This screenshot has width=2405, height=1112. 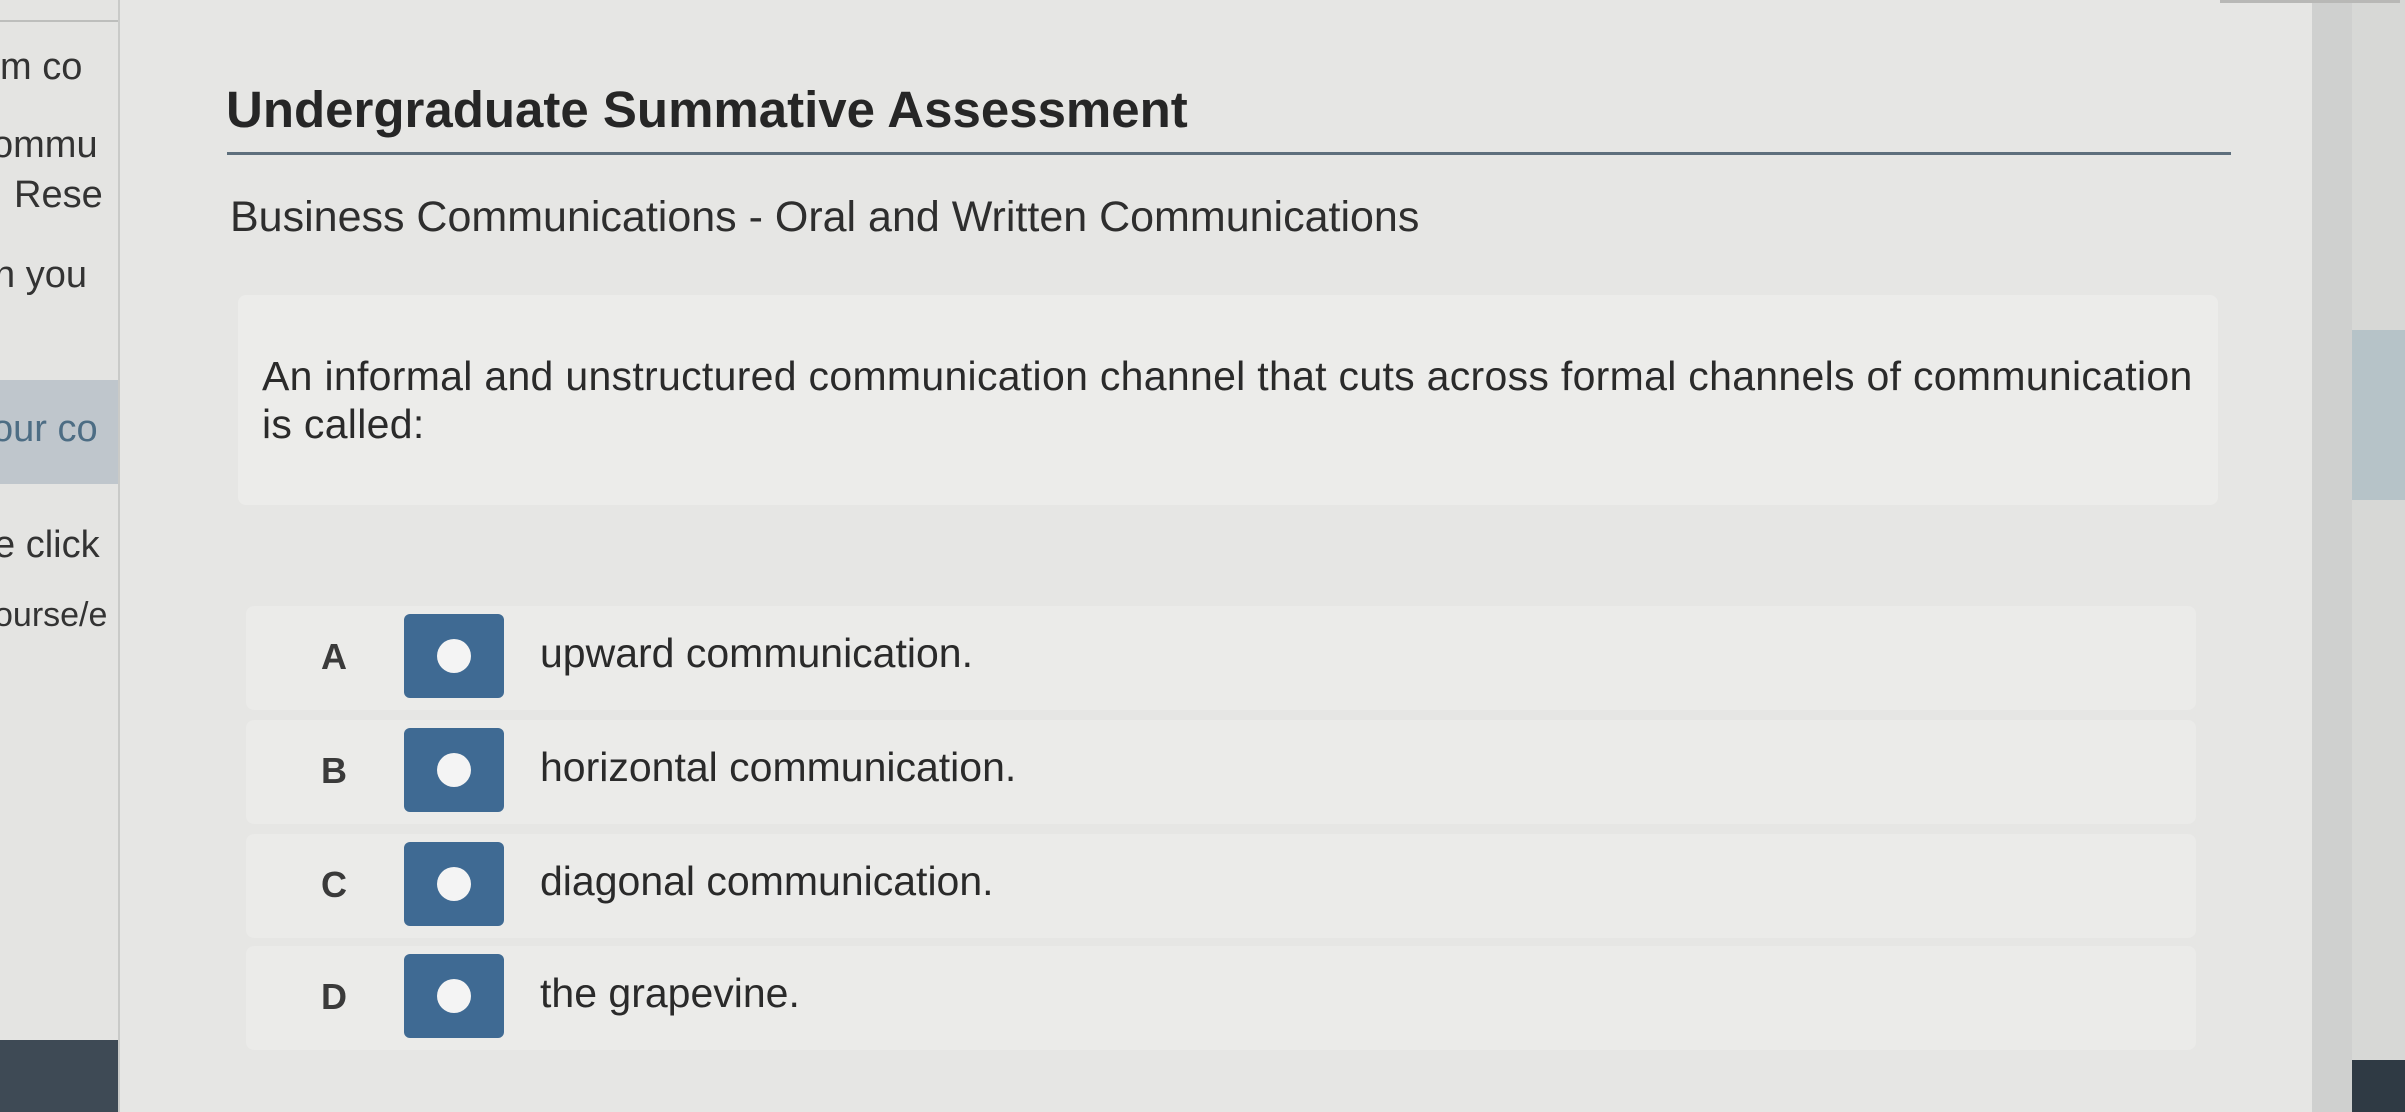 What do you see at coordinates (43, 275) in the screenshot?
I see `sidebar-fragment: n you` at bounding box center [43, 275].